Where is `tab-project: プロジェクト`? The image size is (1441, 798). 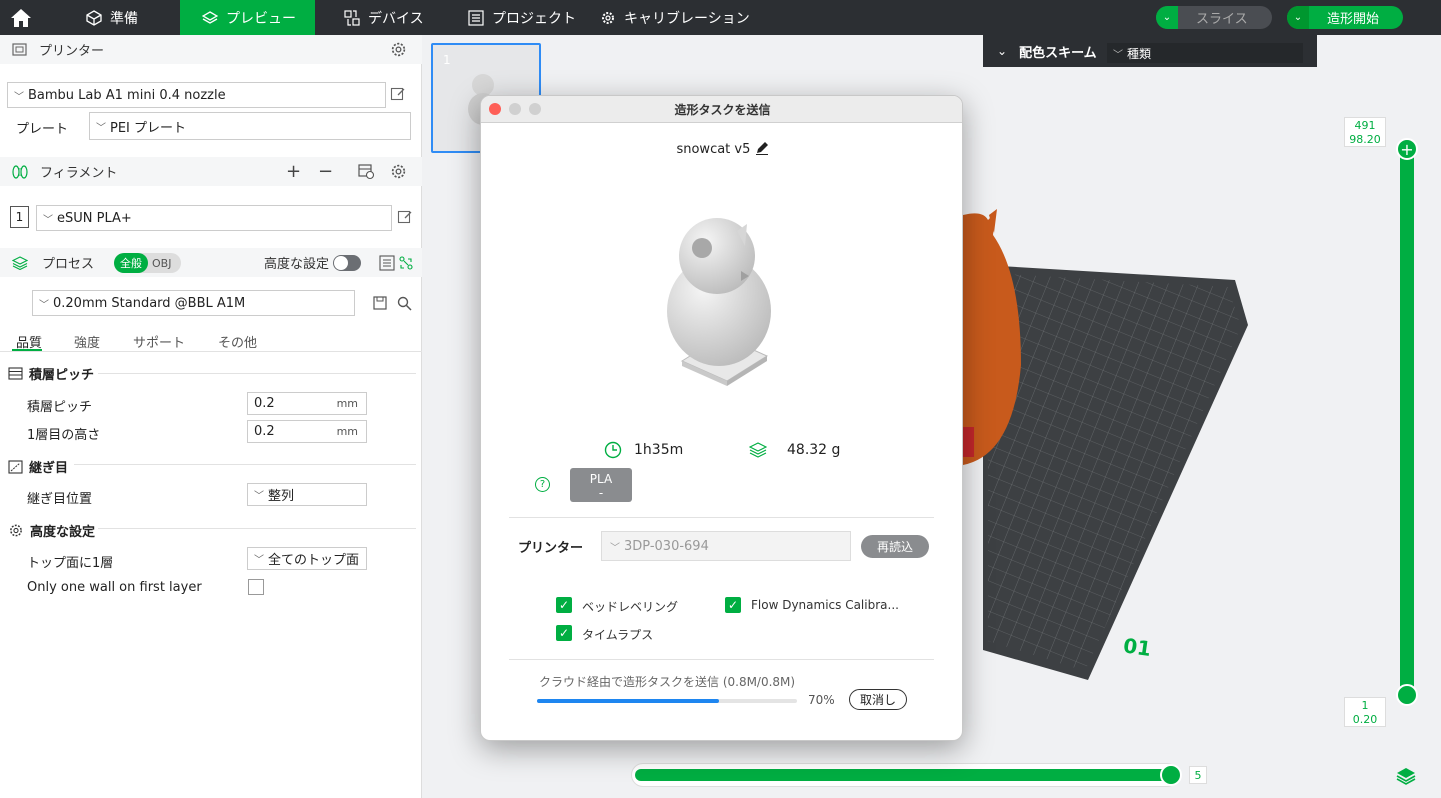
tab-project: プロジェクト is located at coordinates (528, 17).